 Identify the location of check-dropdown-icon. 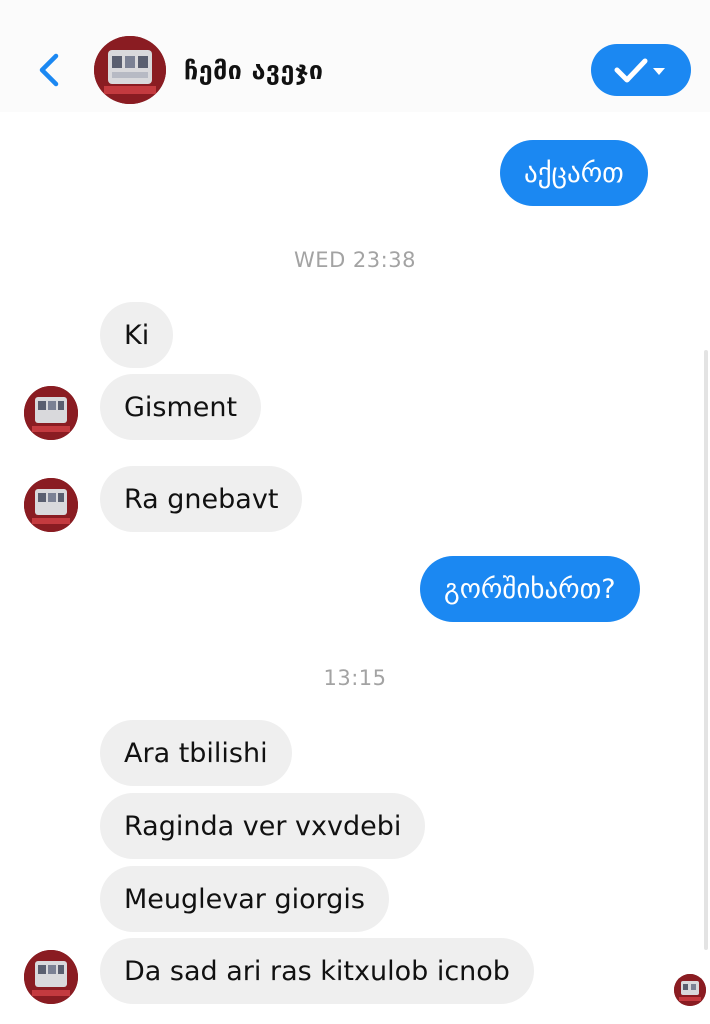
(639, 70).